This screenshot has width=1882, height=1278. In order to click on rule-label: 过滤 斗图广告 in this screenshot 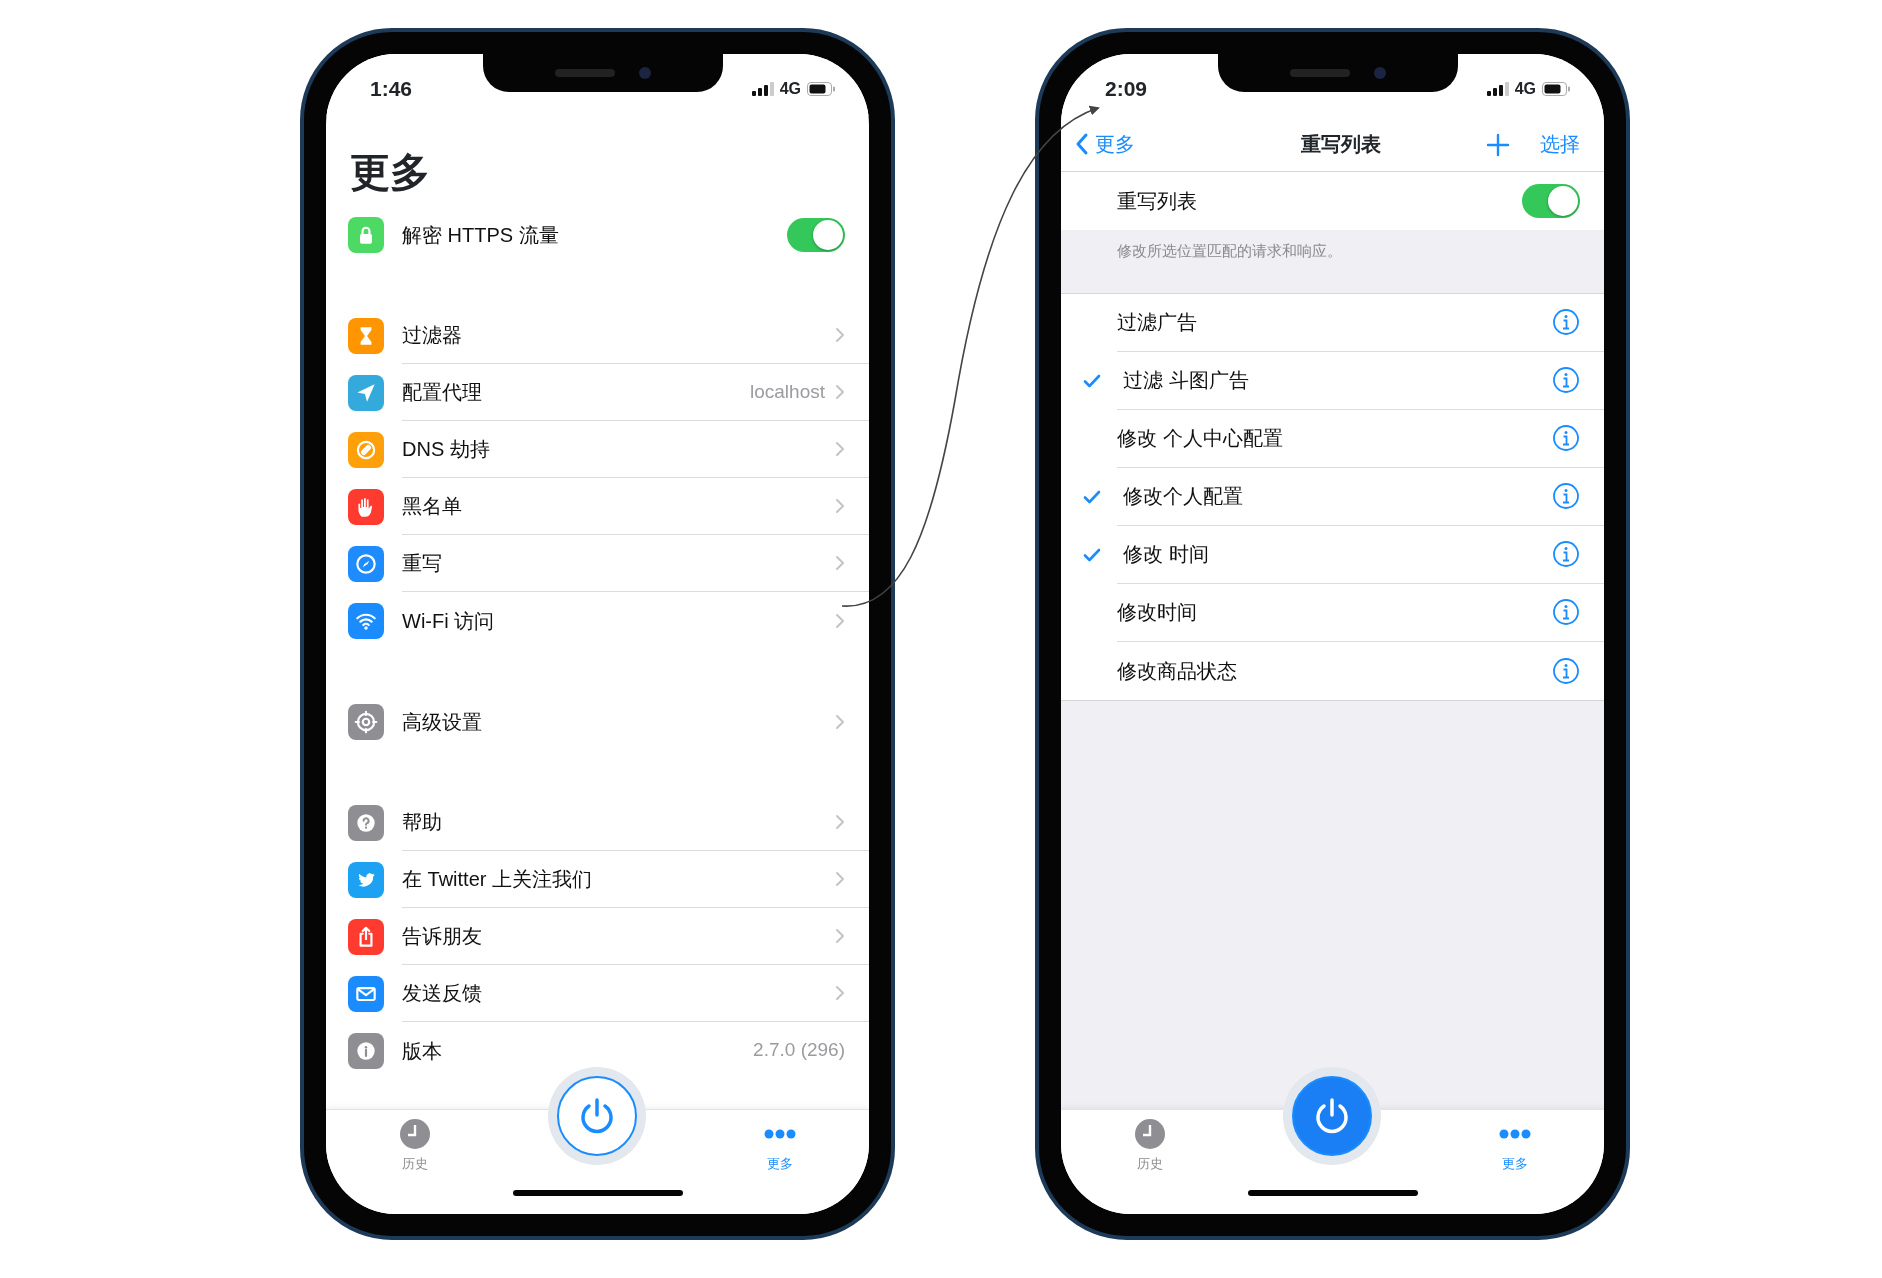, I will do `click(1334, 380)`.